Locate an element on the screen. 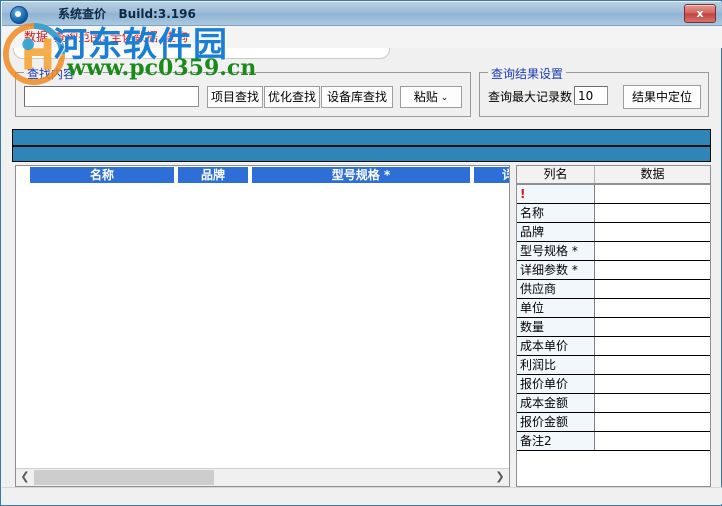  max-records-input is located at coordinates (591, 95).